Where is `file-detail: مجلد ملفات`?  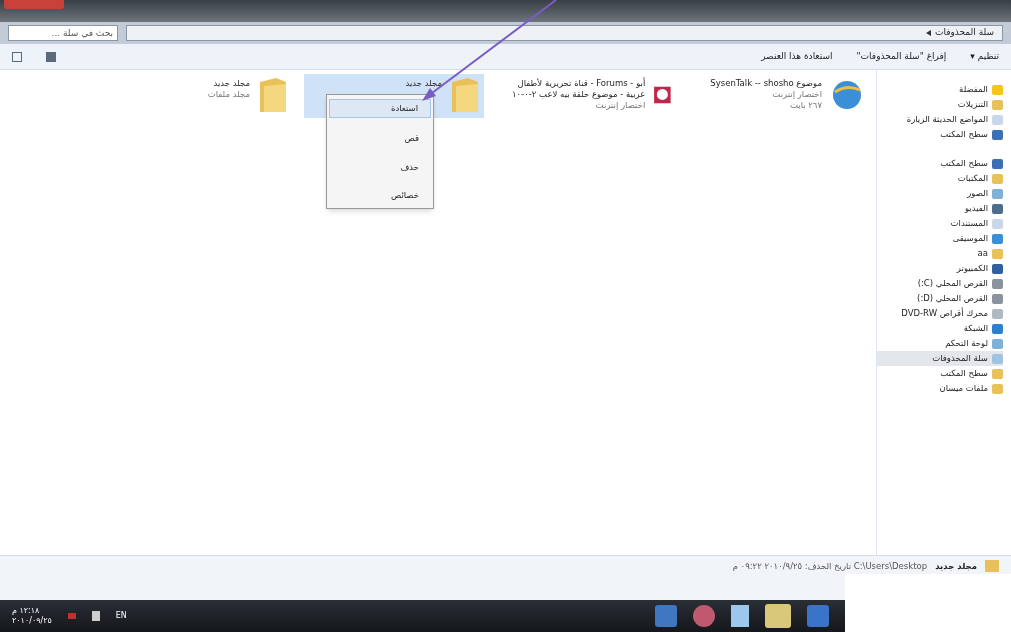
file-detail: مجلد ملفات is located at coordinates (228, 94).